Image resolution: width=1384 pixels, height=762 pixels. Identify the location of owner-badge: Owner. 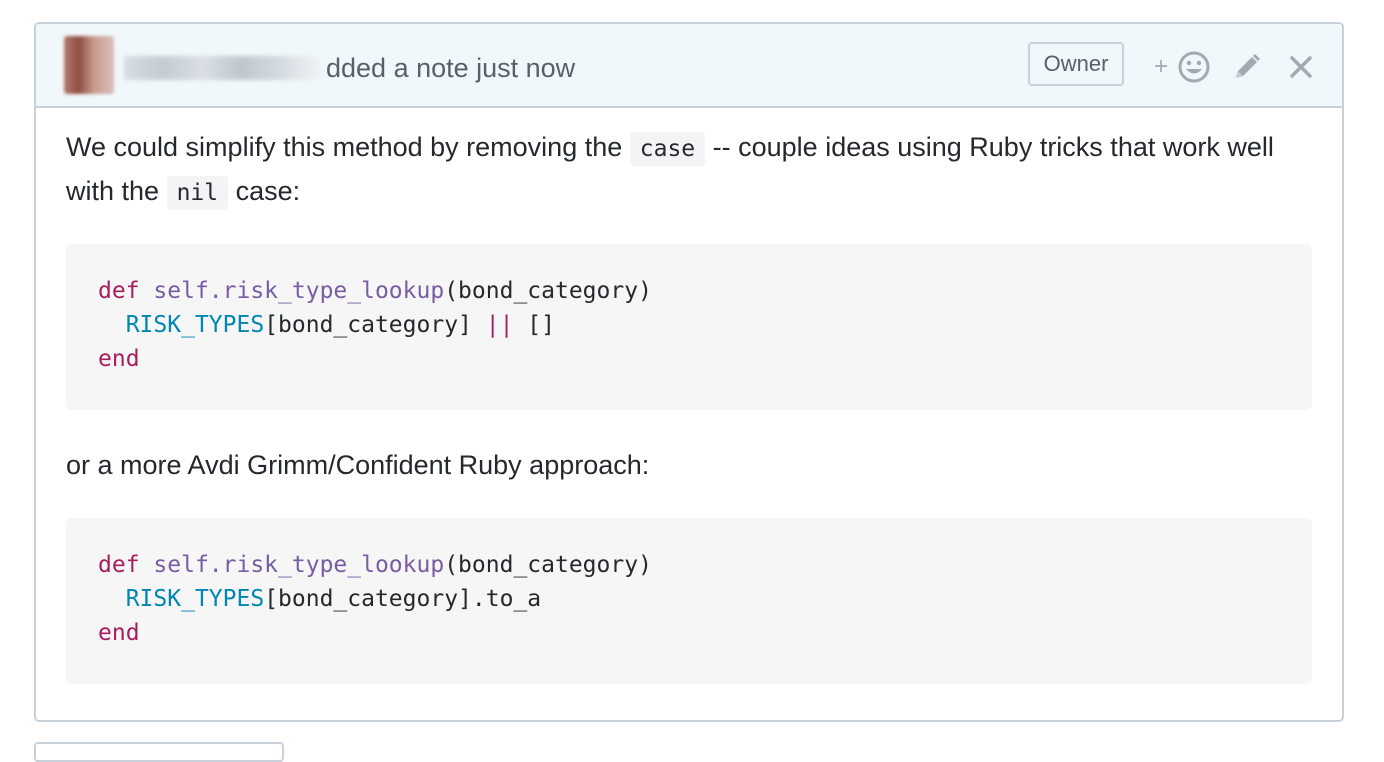
(1076, 64).